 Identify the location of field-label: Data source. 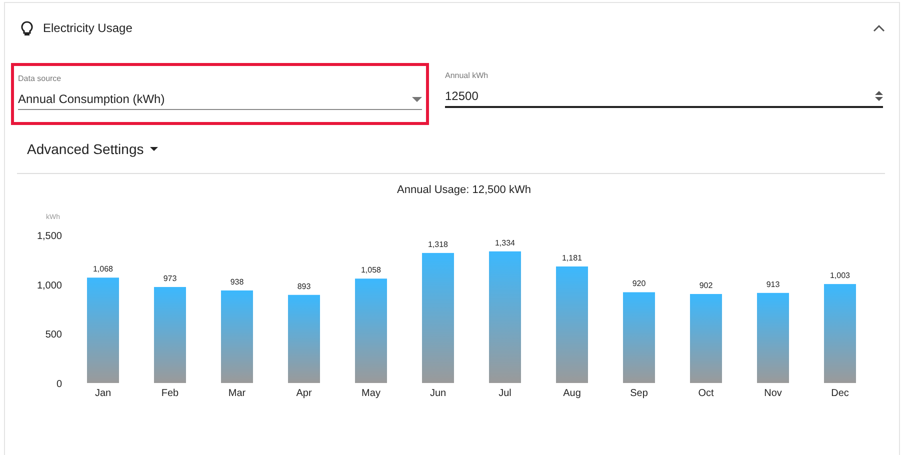
(40, 78).